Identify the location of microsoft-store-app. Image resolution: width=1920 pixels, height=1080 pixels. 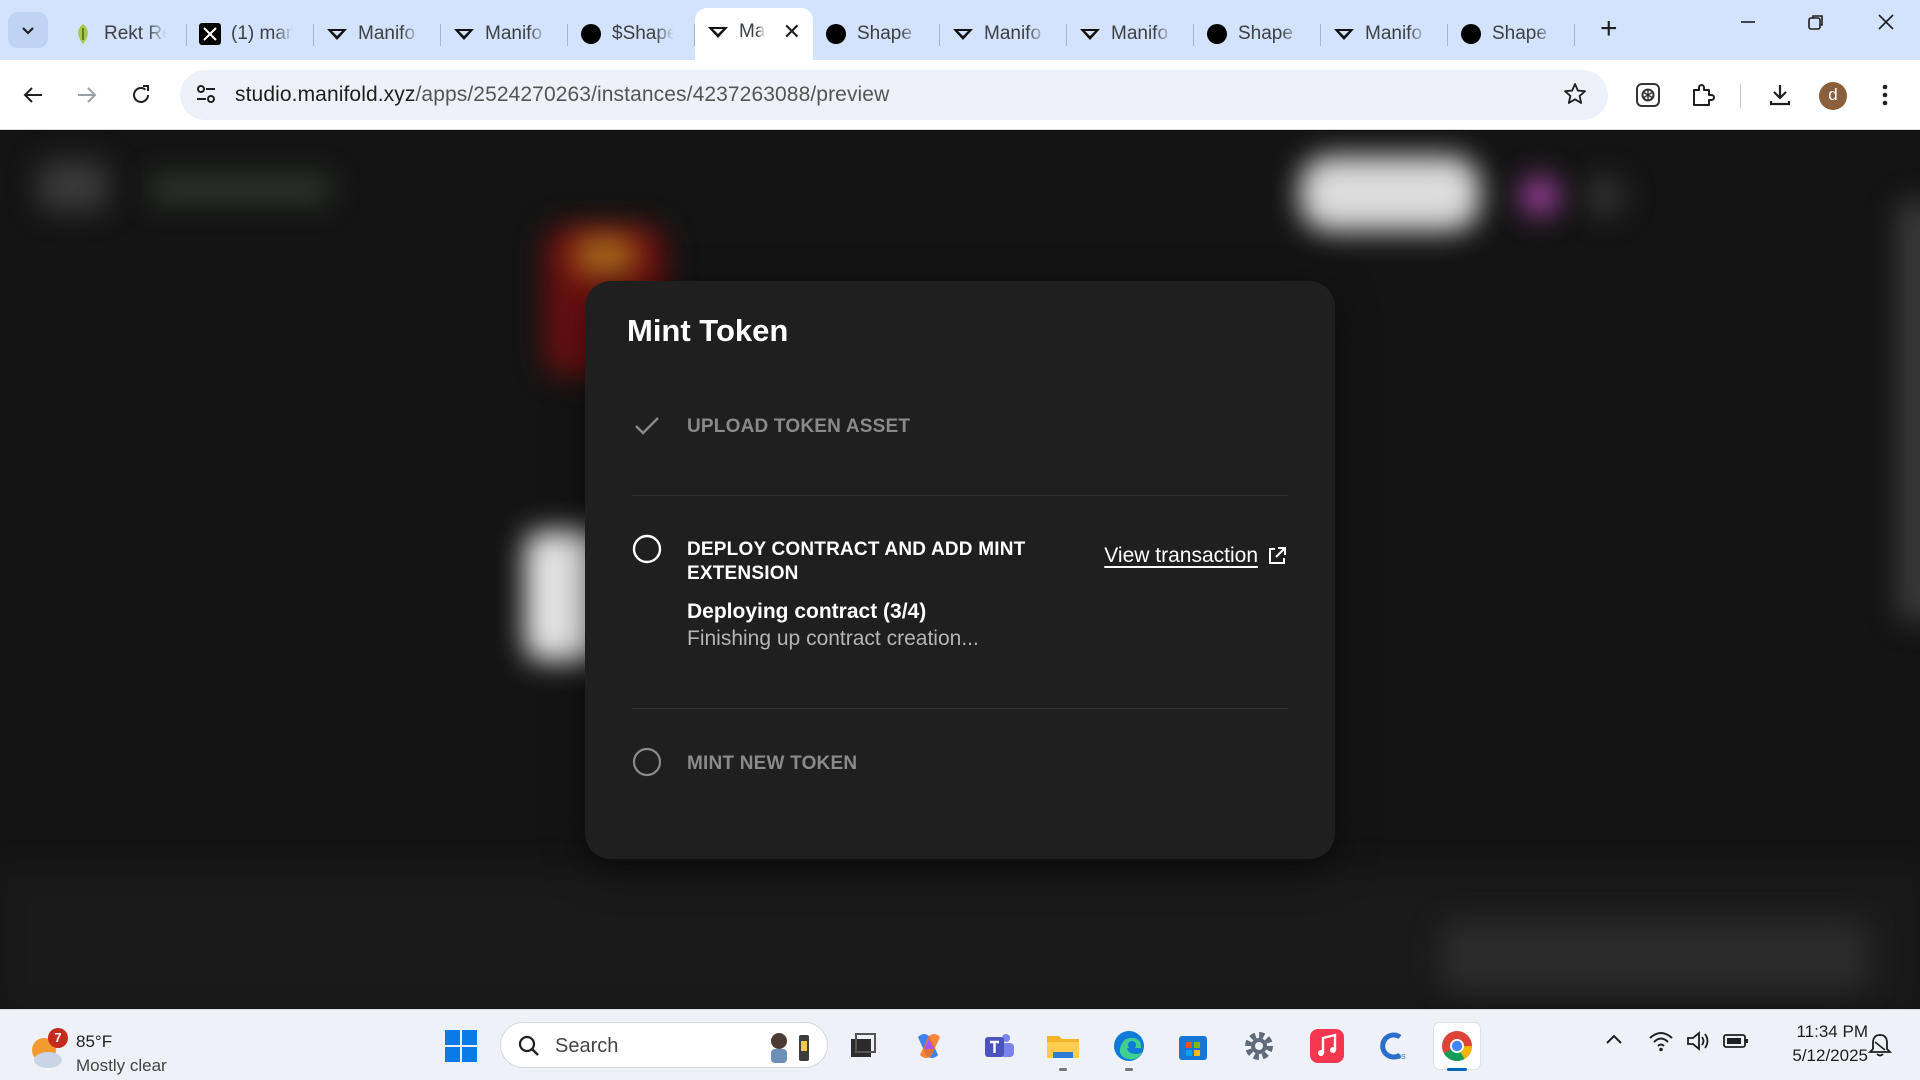
(1193, 1046).